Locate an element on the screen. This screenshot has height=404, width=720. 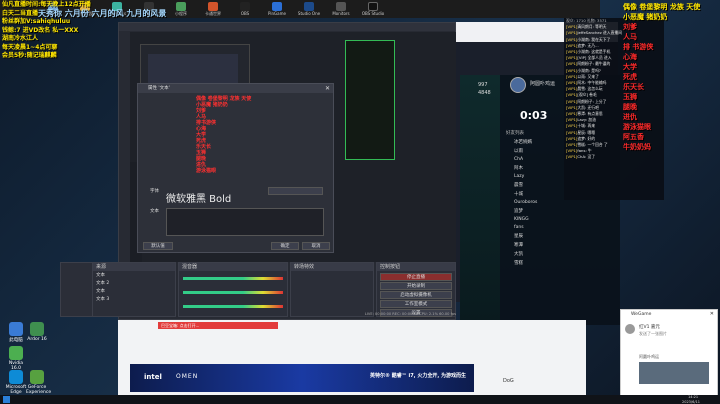
chat-message-text: 十城: 再来 is located at coordinates (586, 126).